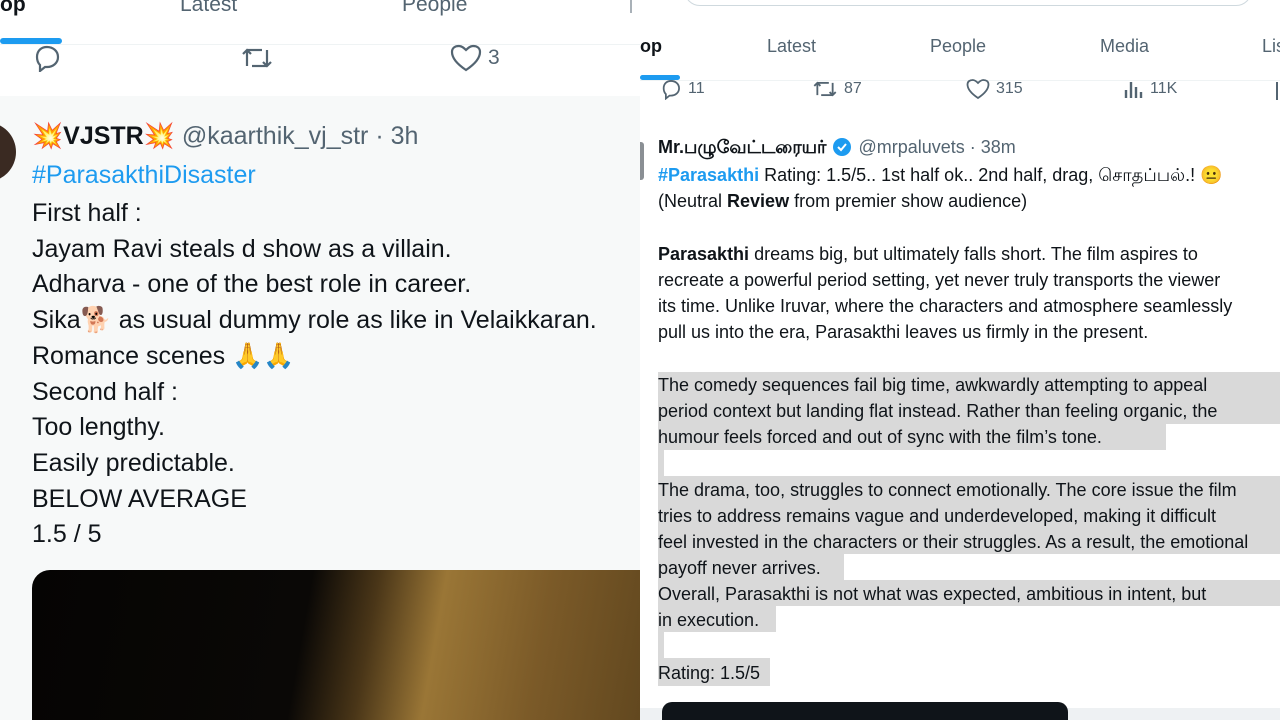  What do you see at coordinates (739, 568) in the screenshot?
I see `tweet-line: payoff never arrives.` at bounding box center [739, 568].